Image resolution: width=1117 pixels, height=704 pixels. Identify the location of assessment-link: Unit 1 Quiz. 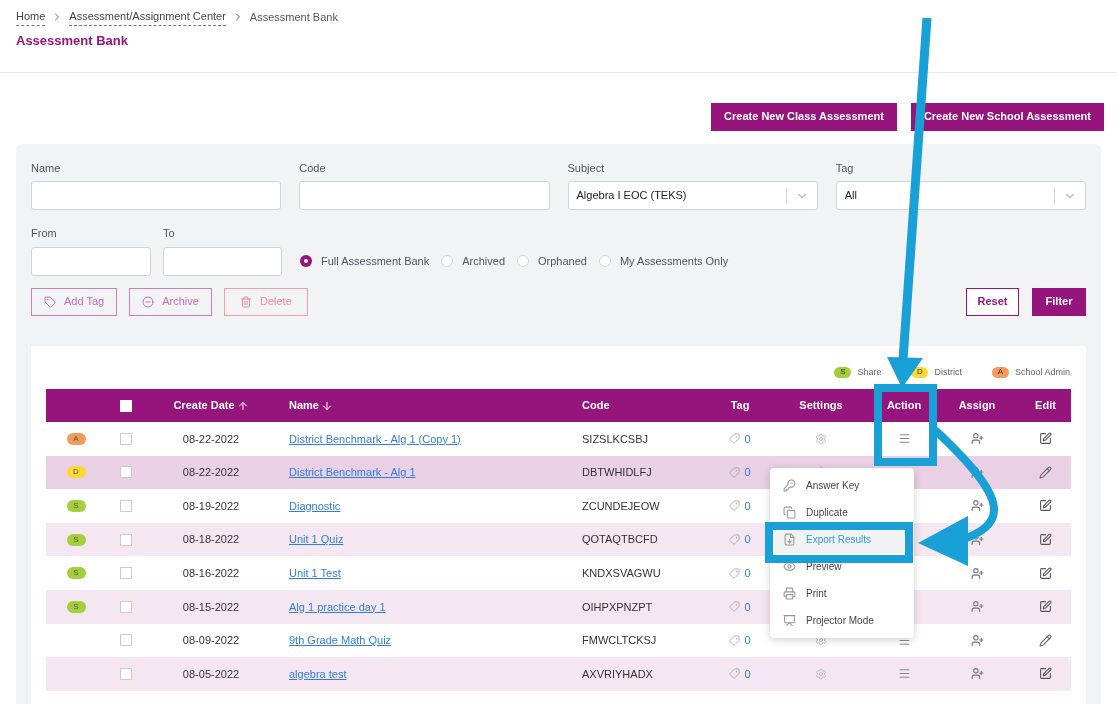
(316, 539).